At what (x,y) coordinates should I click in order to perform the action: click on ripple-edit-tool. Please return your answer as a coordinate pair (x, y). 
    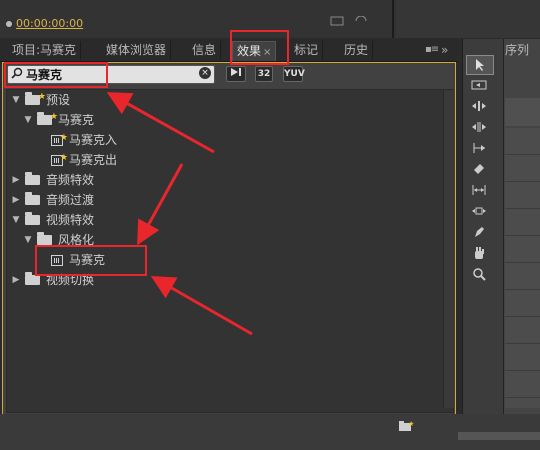
    Looking at the image, I should click on (479, 106).